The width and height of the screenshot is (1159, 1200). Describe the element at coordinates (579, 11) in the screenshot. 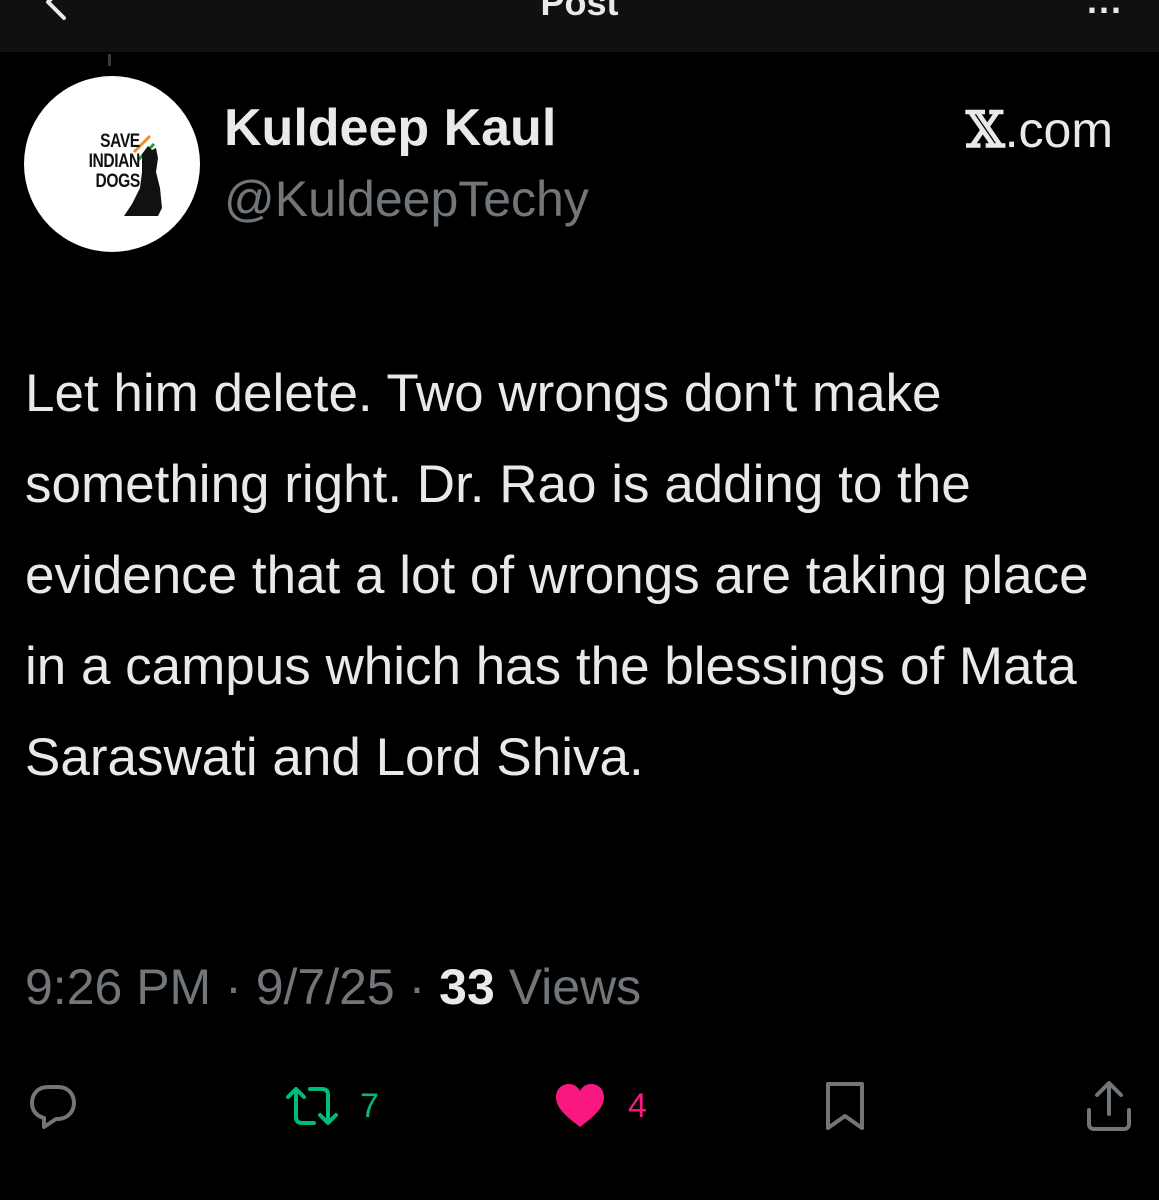

I see `page-title: Post` at that location.